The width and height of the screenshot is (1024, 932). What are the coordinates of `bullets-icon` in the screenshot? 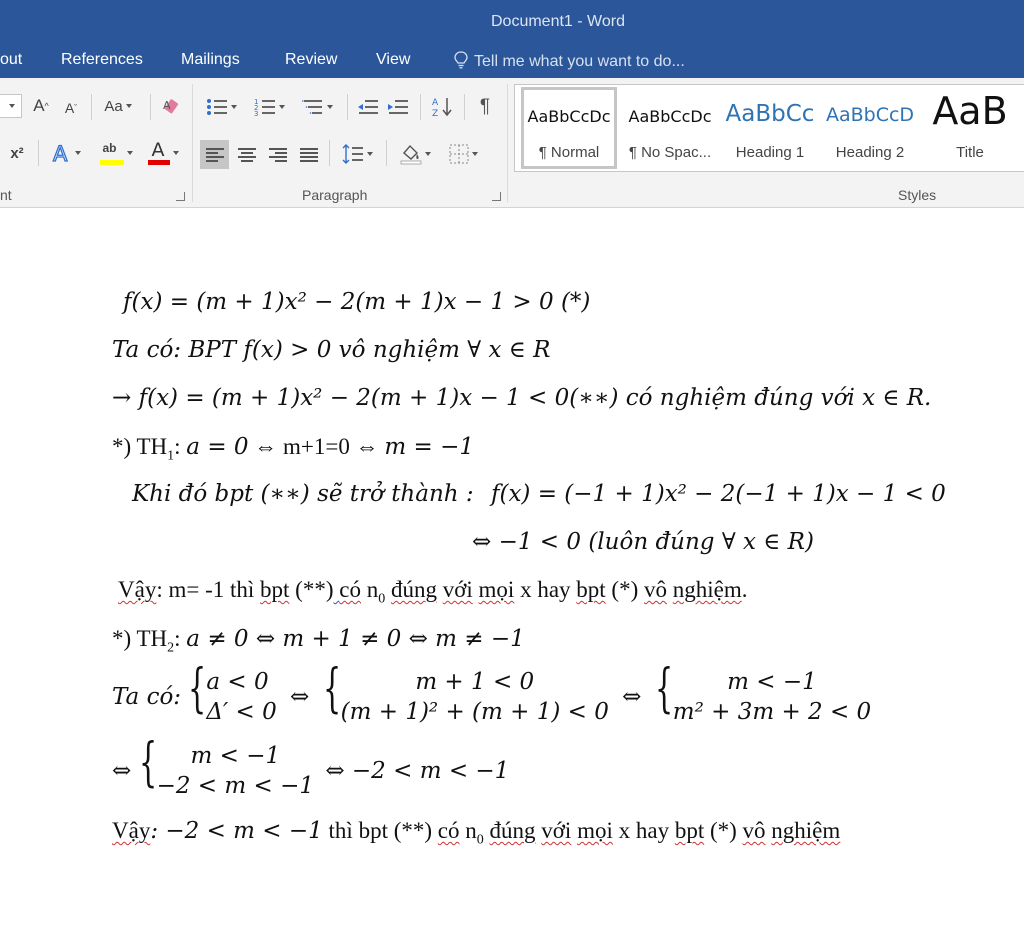 It's located at (216, 107).